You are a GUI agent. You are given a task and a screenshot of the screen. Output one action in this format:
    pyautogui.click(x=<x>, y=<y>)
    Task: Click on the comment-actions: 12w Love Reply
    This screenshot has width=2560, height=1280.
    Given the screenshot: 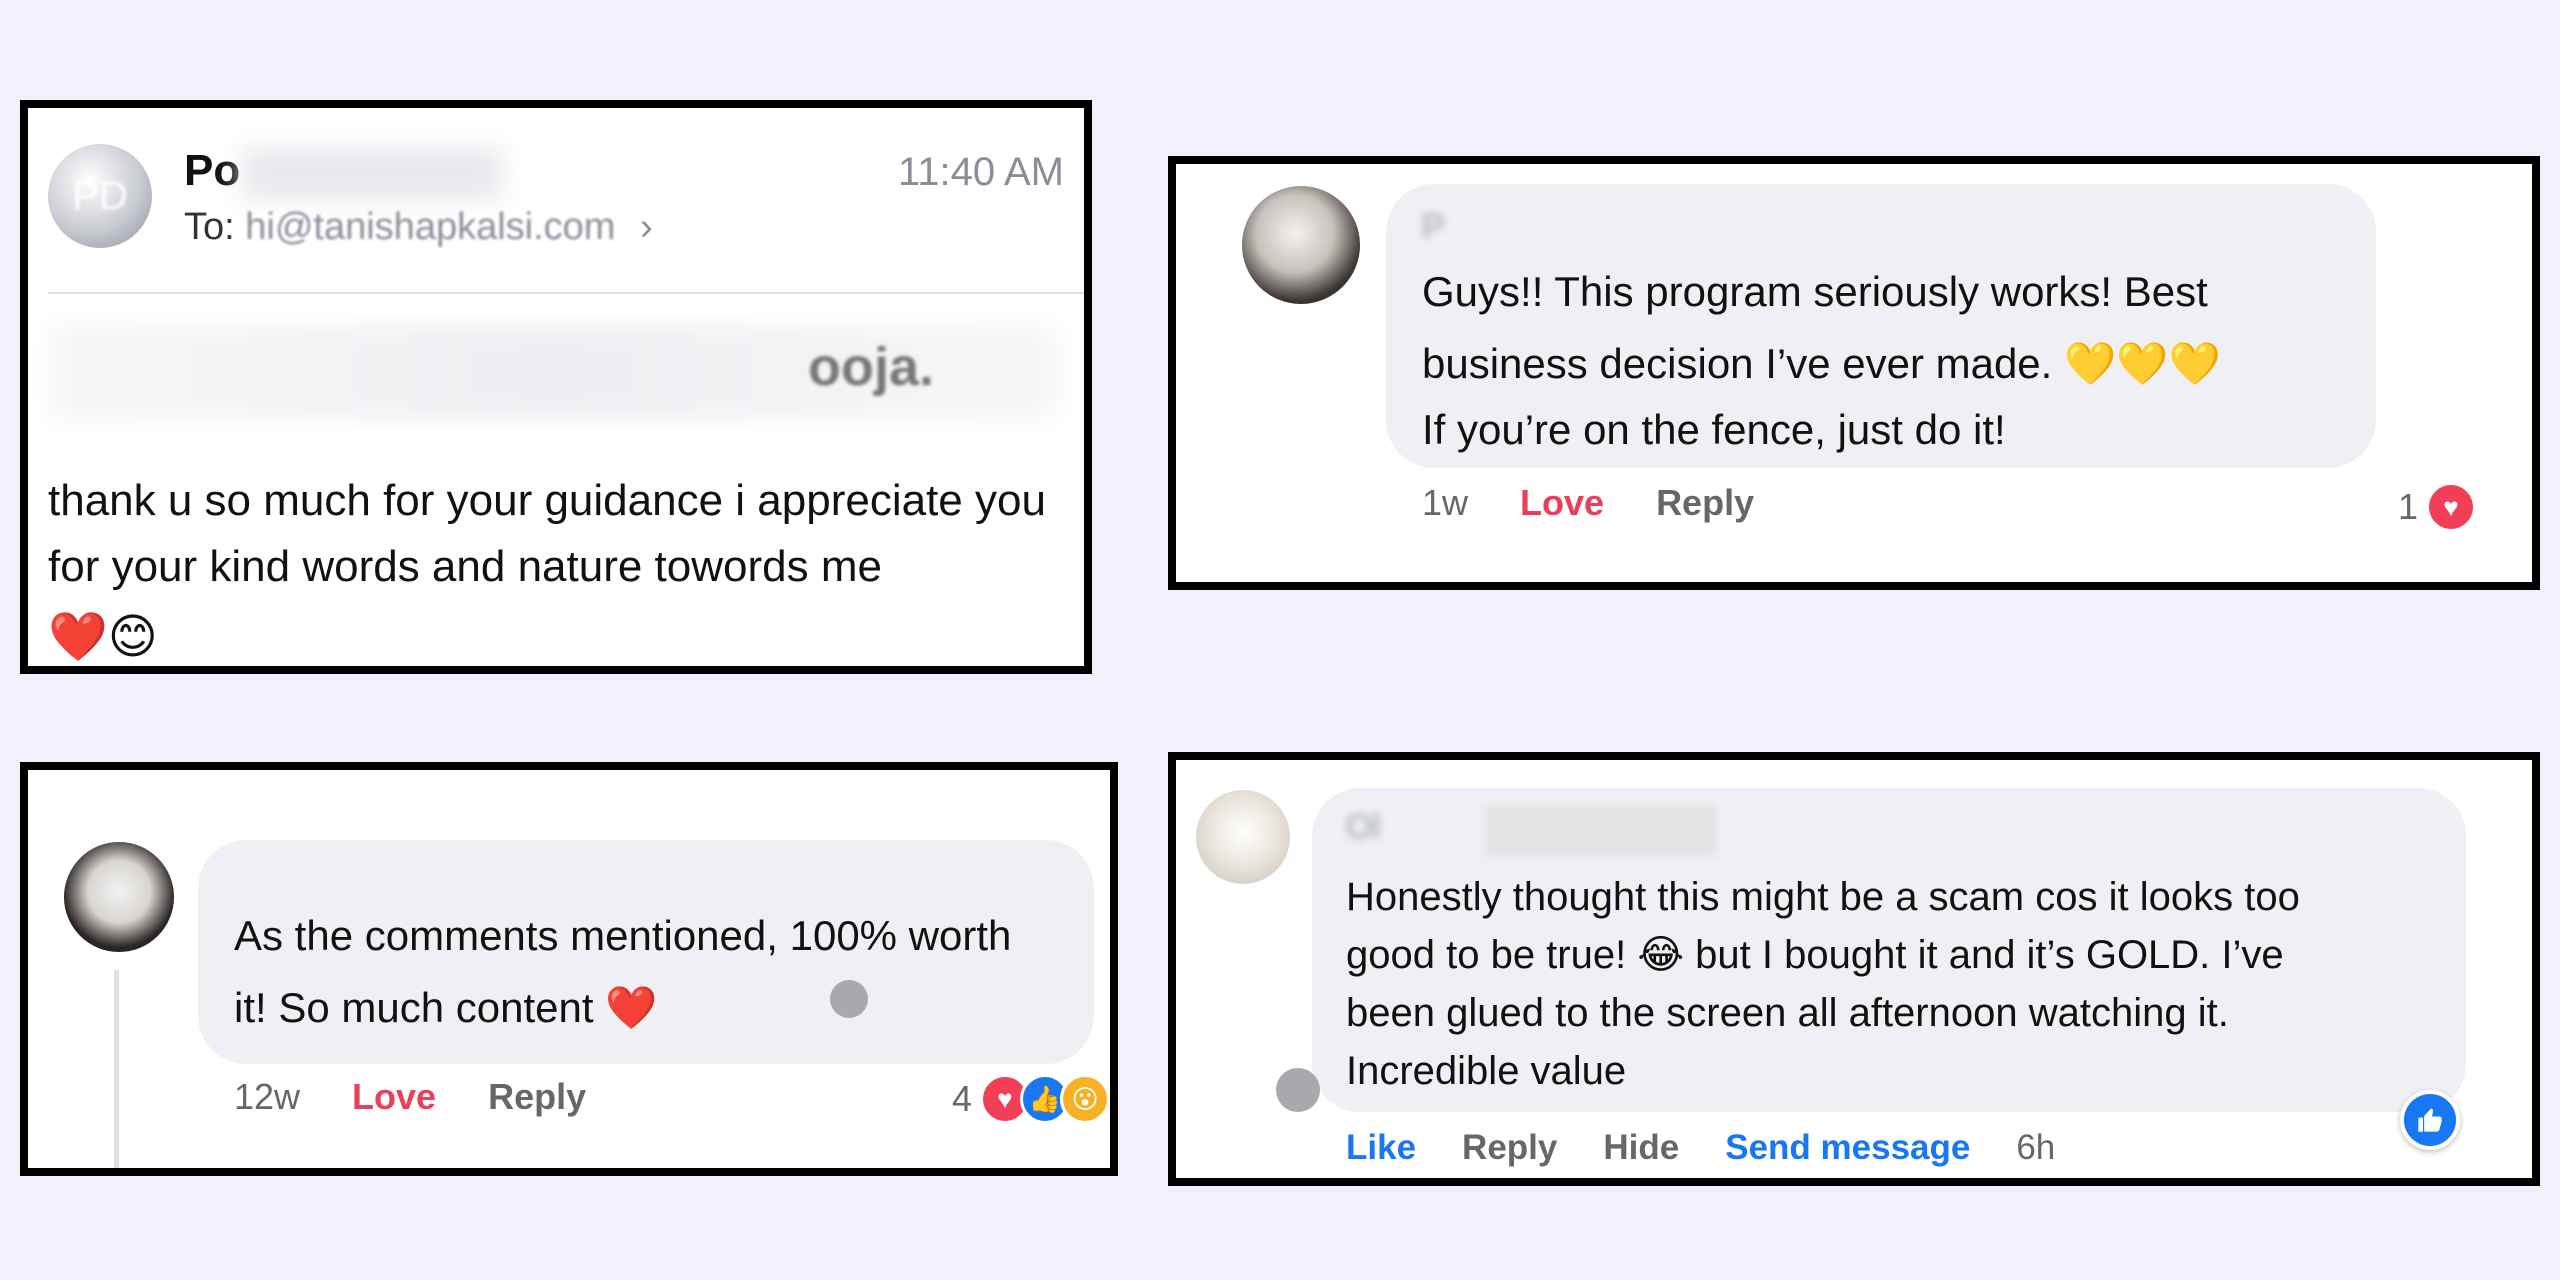 What is the action you would take?
    pyautogui.click(x=410, y=1097)
    